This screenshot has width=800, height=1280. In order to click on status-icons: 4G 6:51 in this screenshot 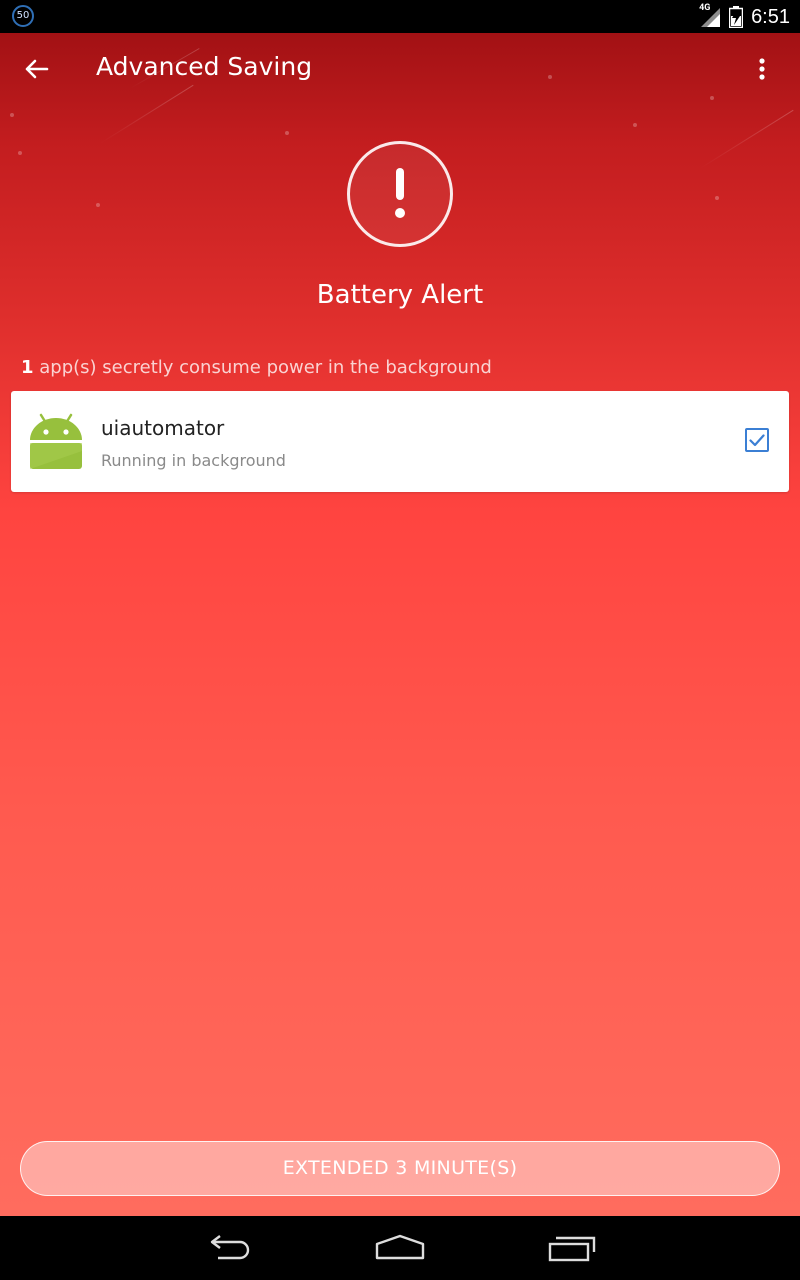, I will do `click(744, 16)`.